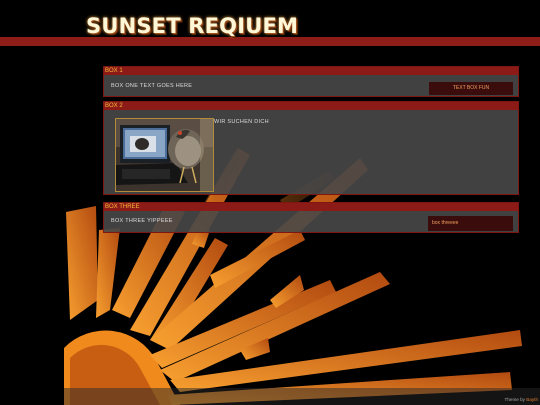 The height and width of the screenshot is (405, 540). What do you see at coordinates (532, 399) in the screenshot?
I see `credit-author-link: Bayth` at bounding box center [532, 399].